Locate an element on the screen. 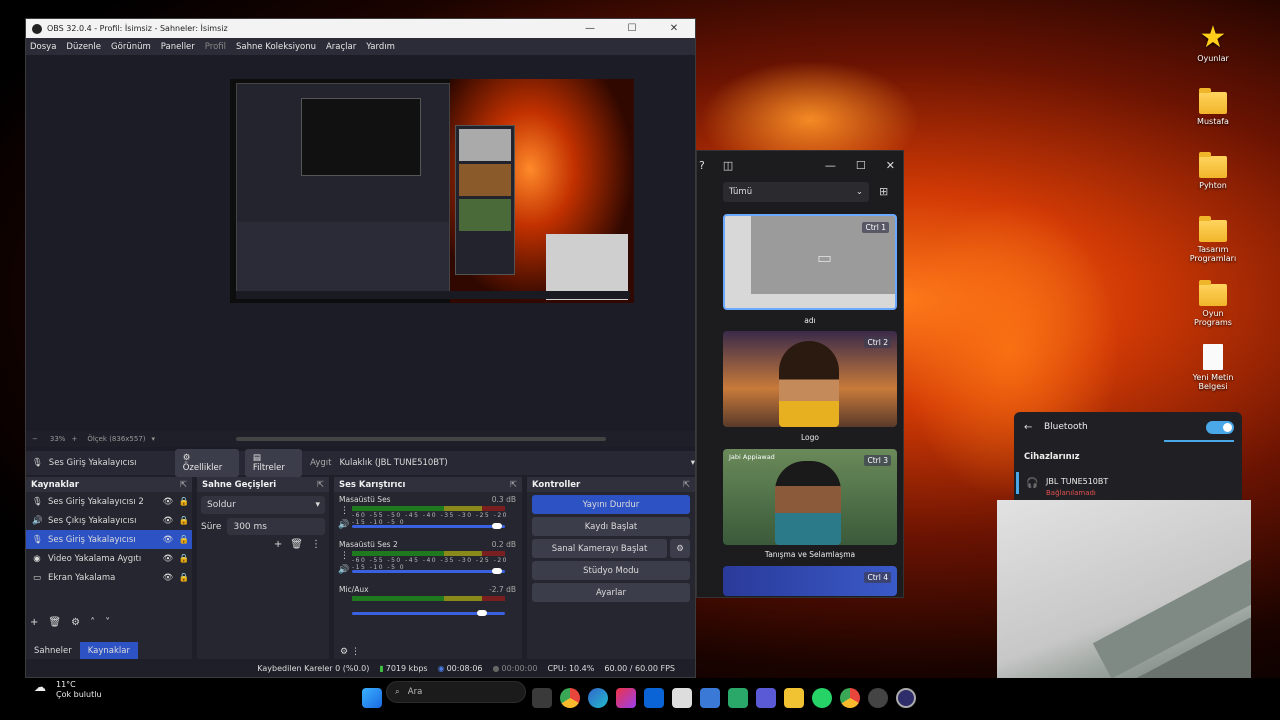 This screenshot has height=720, width=1280. source-item: ◉ Video Yakalama Aygıtı 👁 🔒 is located at coordinates (109, 558).